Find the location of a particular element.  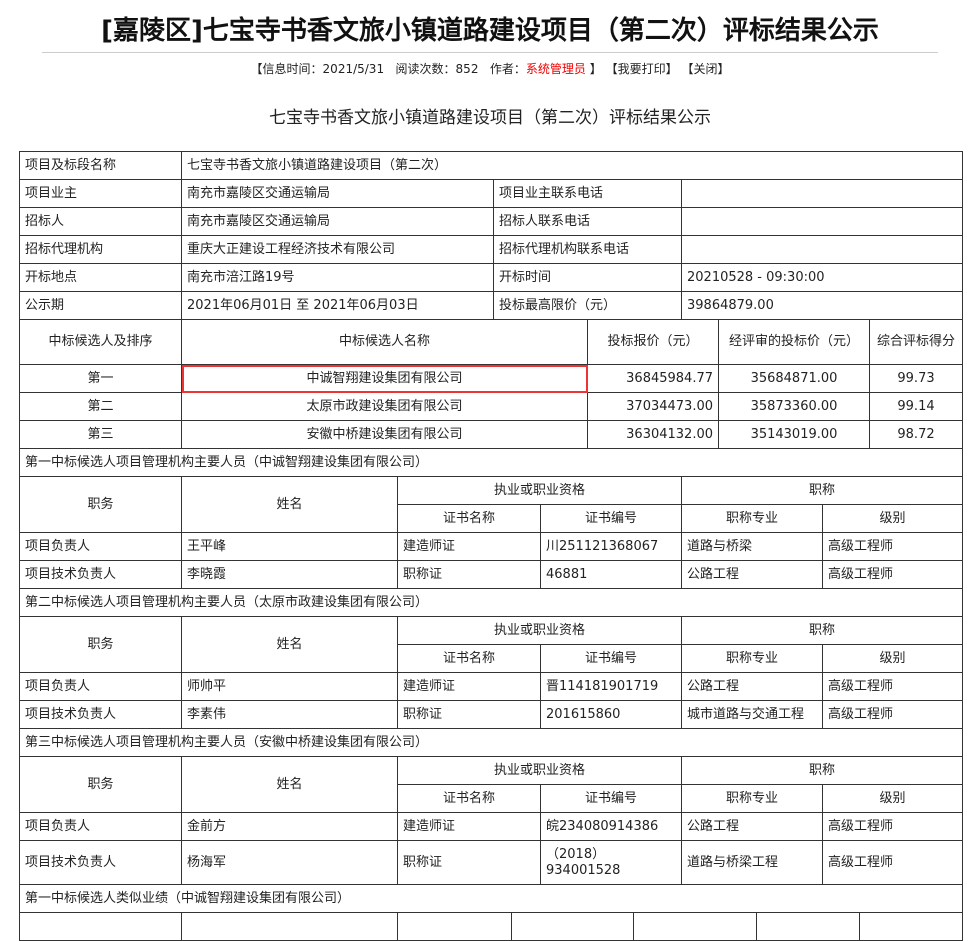

person-name: 师帅平 is located at coordinates (289, 686).